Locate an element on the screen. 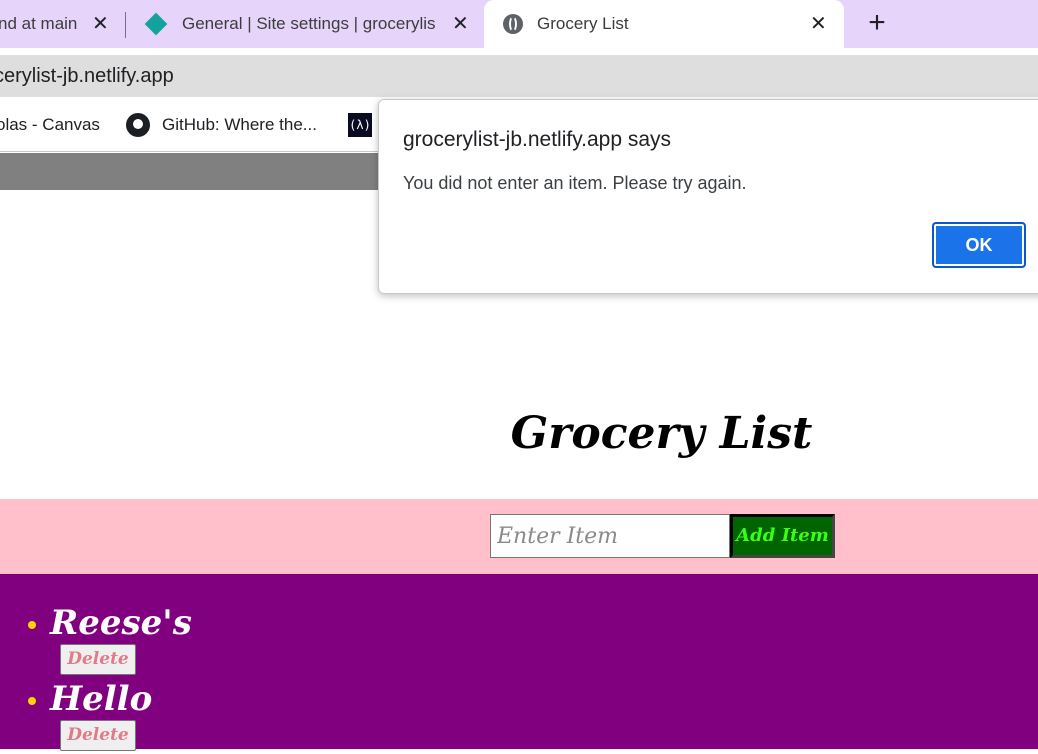  address-bar: cerylist-jb.netlify.app is located at coordinates (519, 76).